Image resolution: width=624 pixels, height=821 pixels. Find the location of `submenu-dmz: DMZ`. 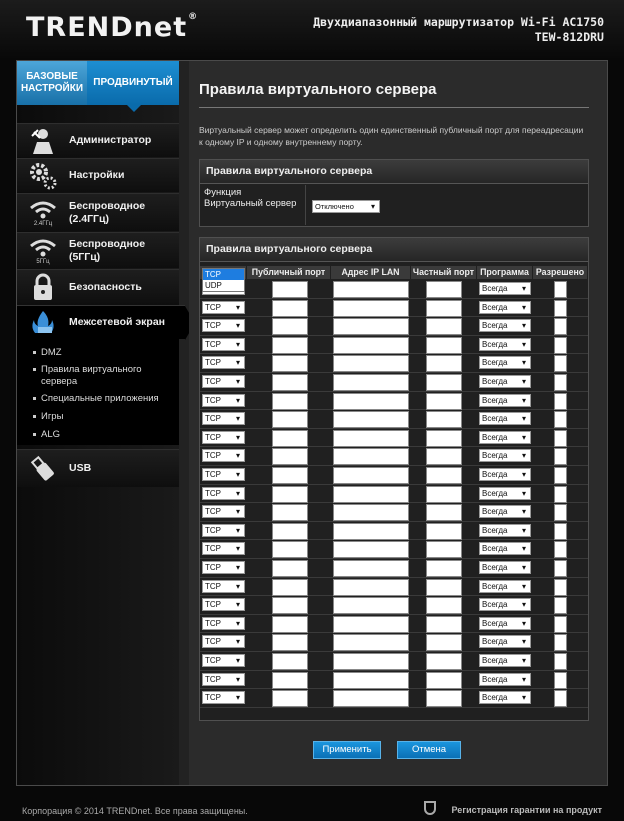

submenu-dmz: DMZ is located at coordinates (47, 353).